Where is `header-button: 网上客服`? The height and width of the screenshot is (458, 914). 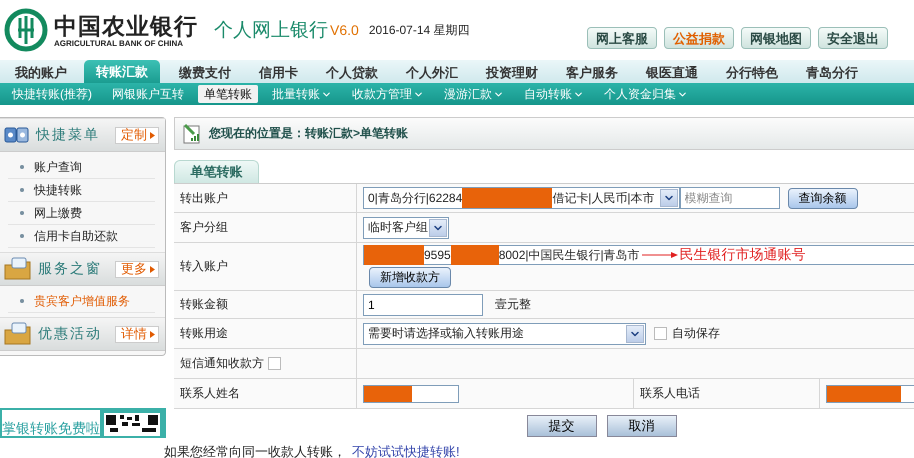
header-button: 网上客服 is located at coordinates (622, 38).